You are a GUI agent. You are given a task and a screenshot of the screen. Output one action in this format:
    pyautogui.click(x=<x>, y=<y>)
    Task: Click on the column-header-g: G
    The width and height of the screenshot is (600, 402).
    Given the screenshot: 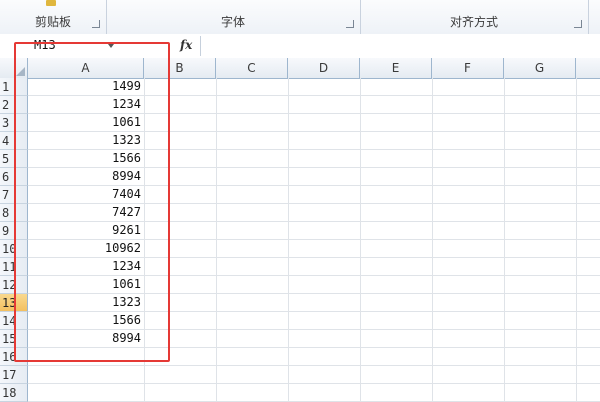 What is the action you would take?
    pyautogui.click(x=540, y=68)
    